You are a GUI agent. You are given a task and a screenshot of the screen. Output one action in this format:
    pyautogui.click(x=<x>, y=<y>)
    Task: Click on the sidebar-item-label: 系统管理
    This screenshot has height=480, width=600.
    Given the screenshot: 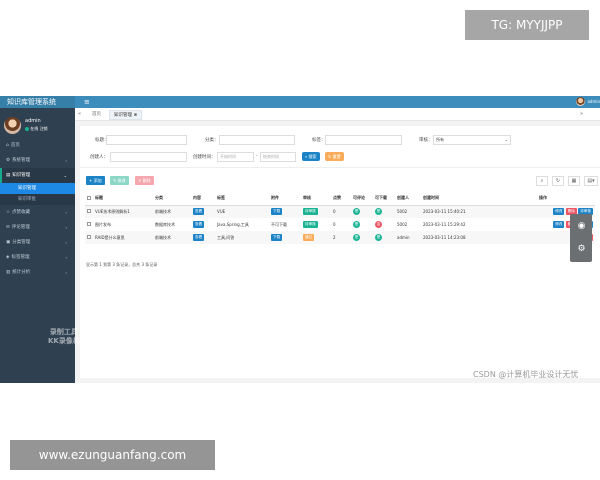 What is the action you would take?
    pyautogui.click(x=21, y=160)
    